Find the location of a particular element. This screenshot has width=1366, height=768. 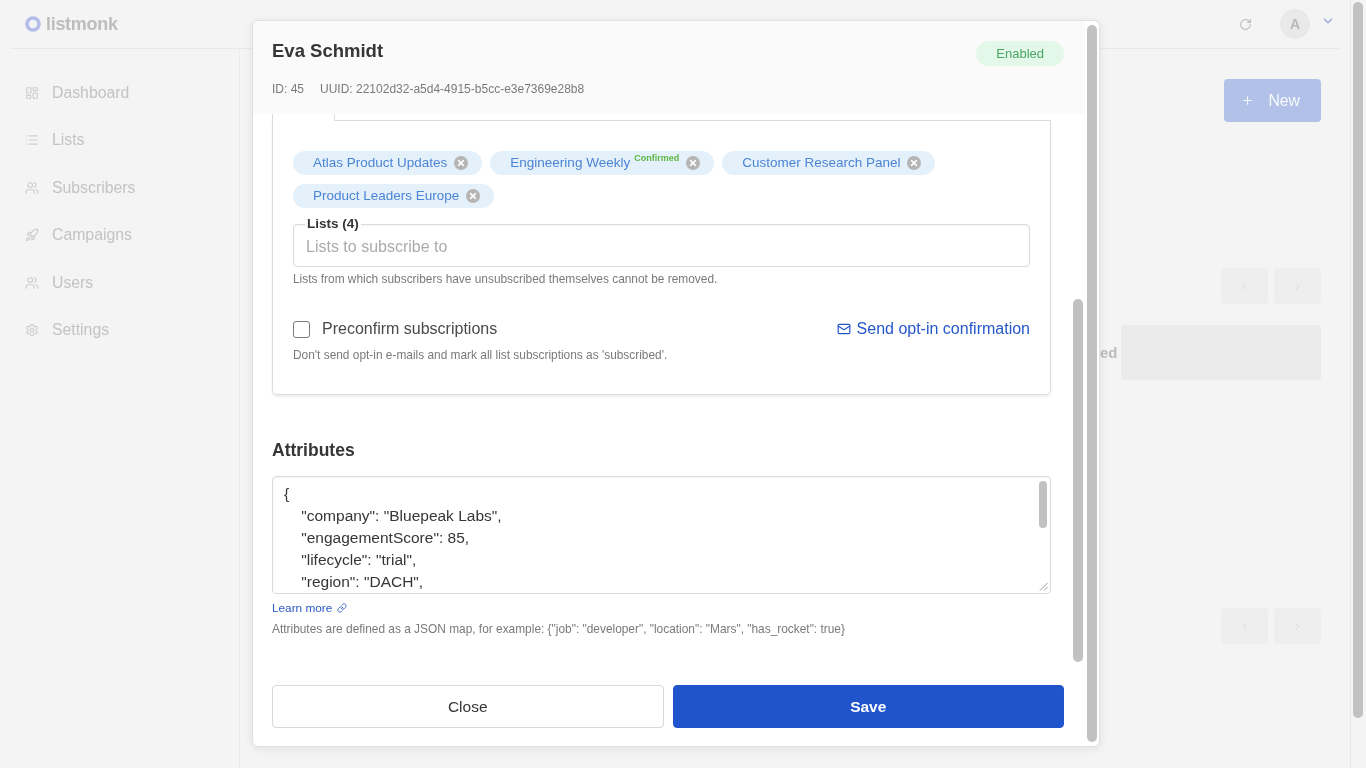

send-optin-link: Send opt-in confirmation is located at coordinates (933, 329).